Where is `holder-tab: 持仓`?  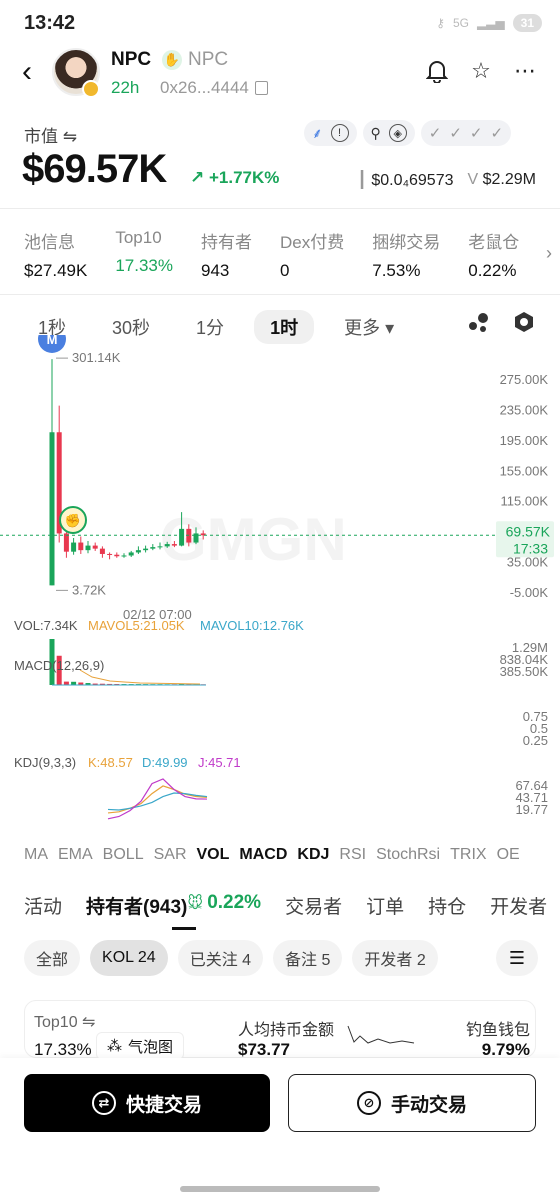 holder-tab: 持仓 is located at coordinates (447, 905).